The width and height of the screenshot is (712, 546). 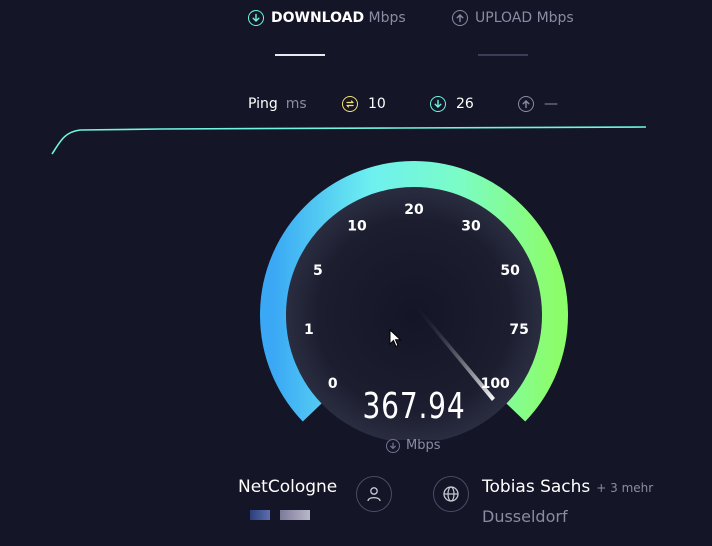 I want to click on gauge-tick-20: 20, so click(x=414, y=210).